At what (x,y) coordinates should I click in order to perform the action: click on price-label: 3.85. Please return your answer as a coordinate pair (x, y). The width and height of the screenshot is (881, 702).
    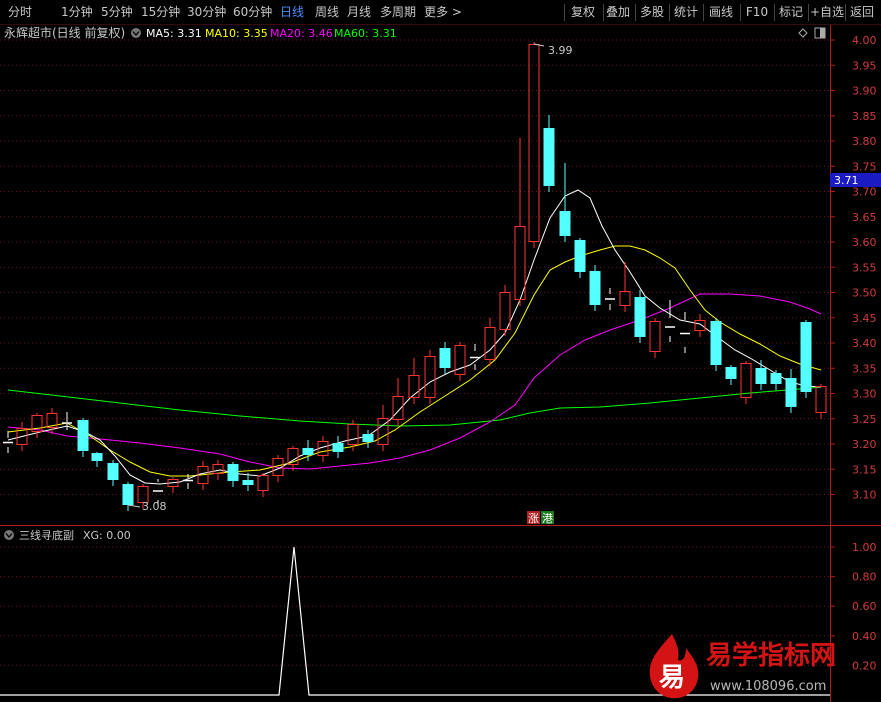
    Looking at the image, I should click on (864, 116).